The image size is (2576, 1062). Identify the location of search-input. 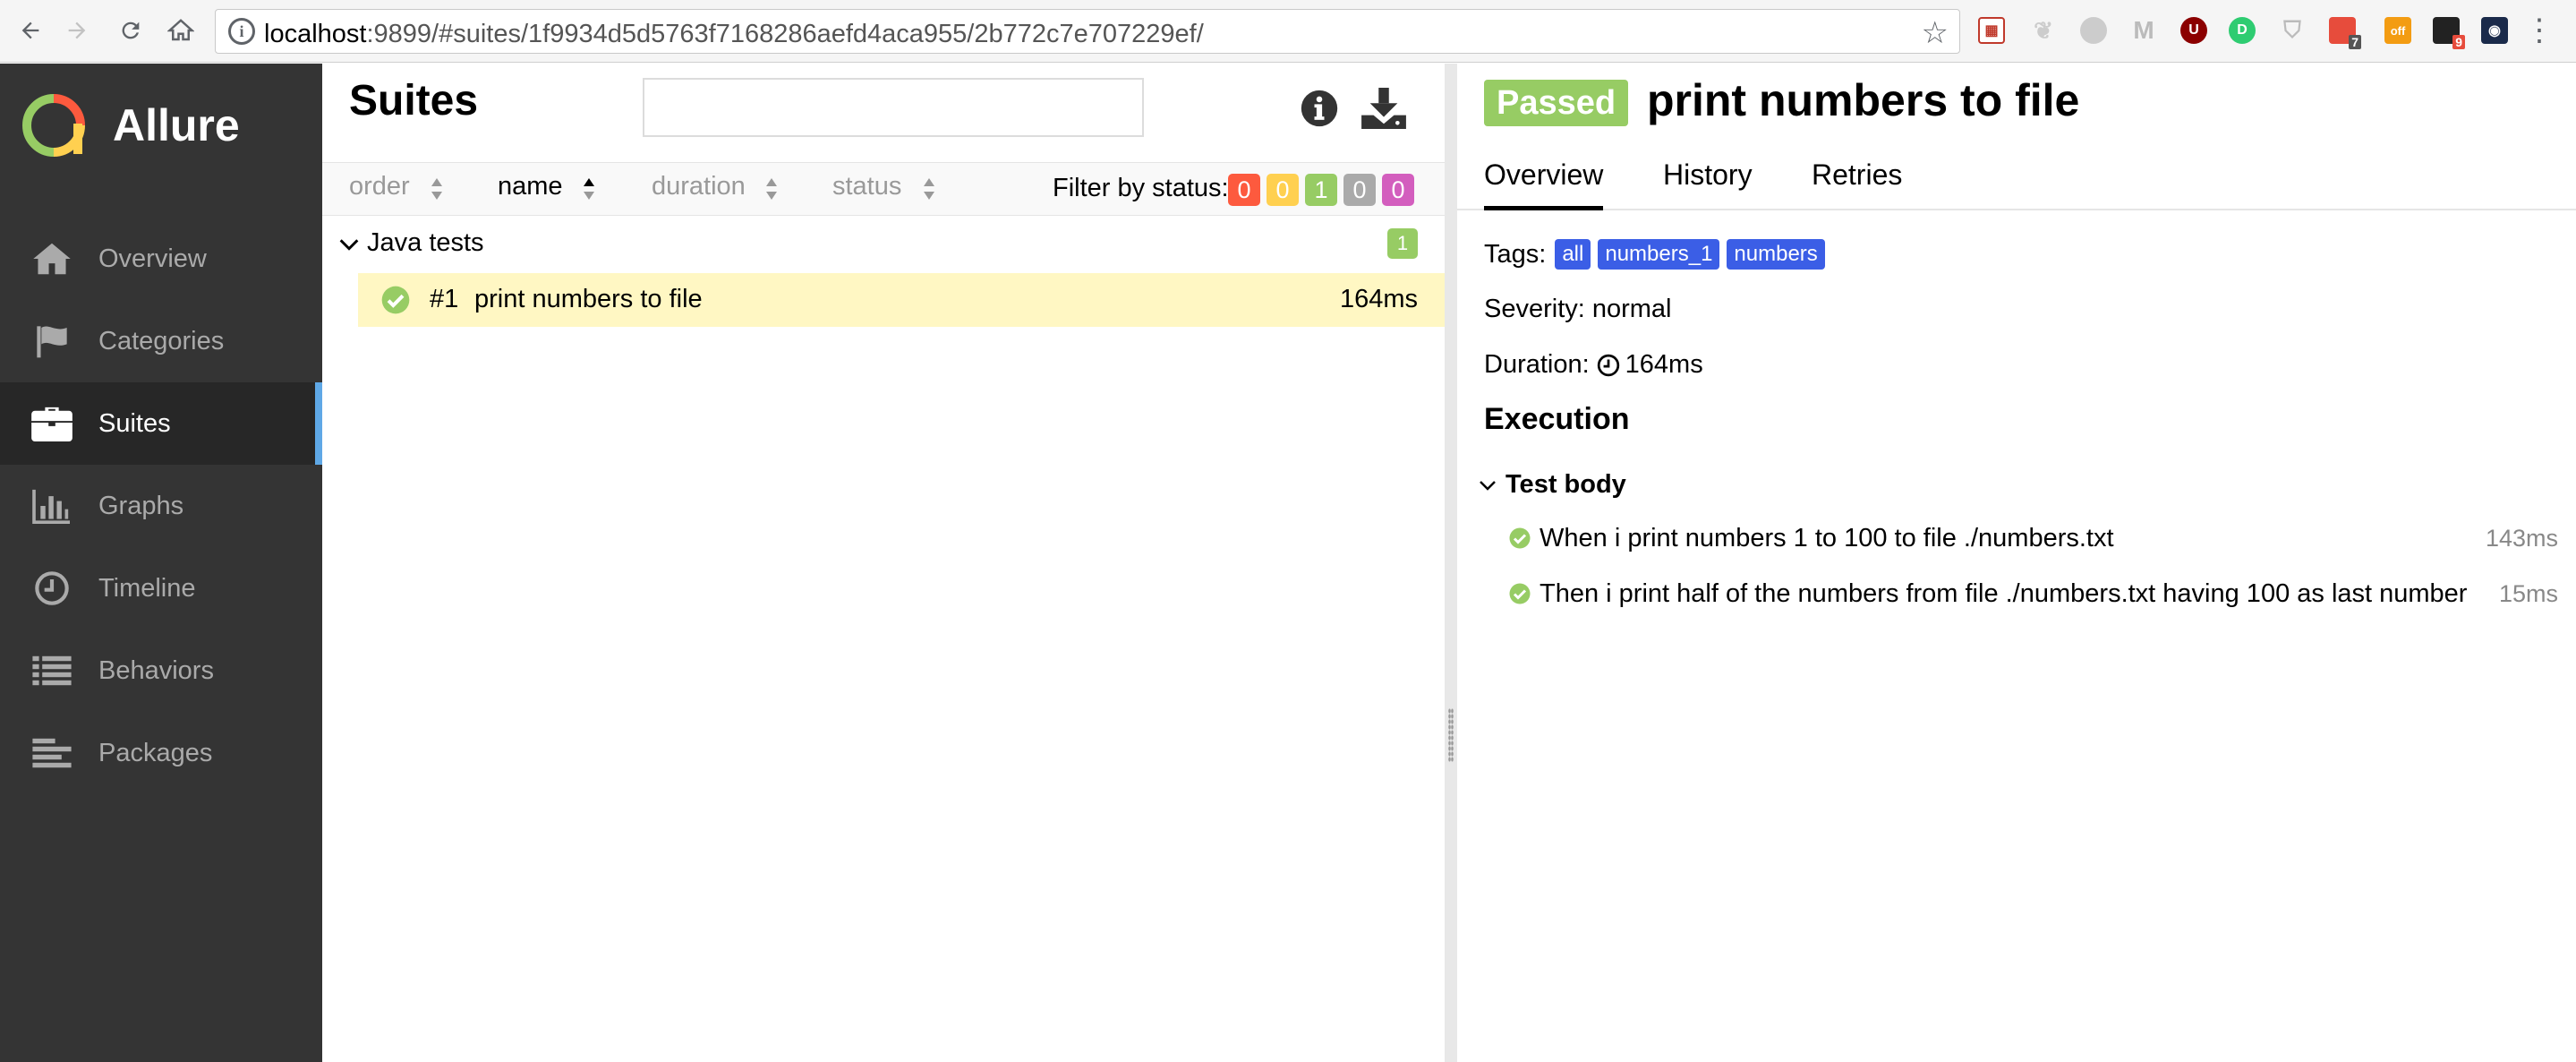
(893, 107).